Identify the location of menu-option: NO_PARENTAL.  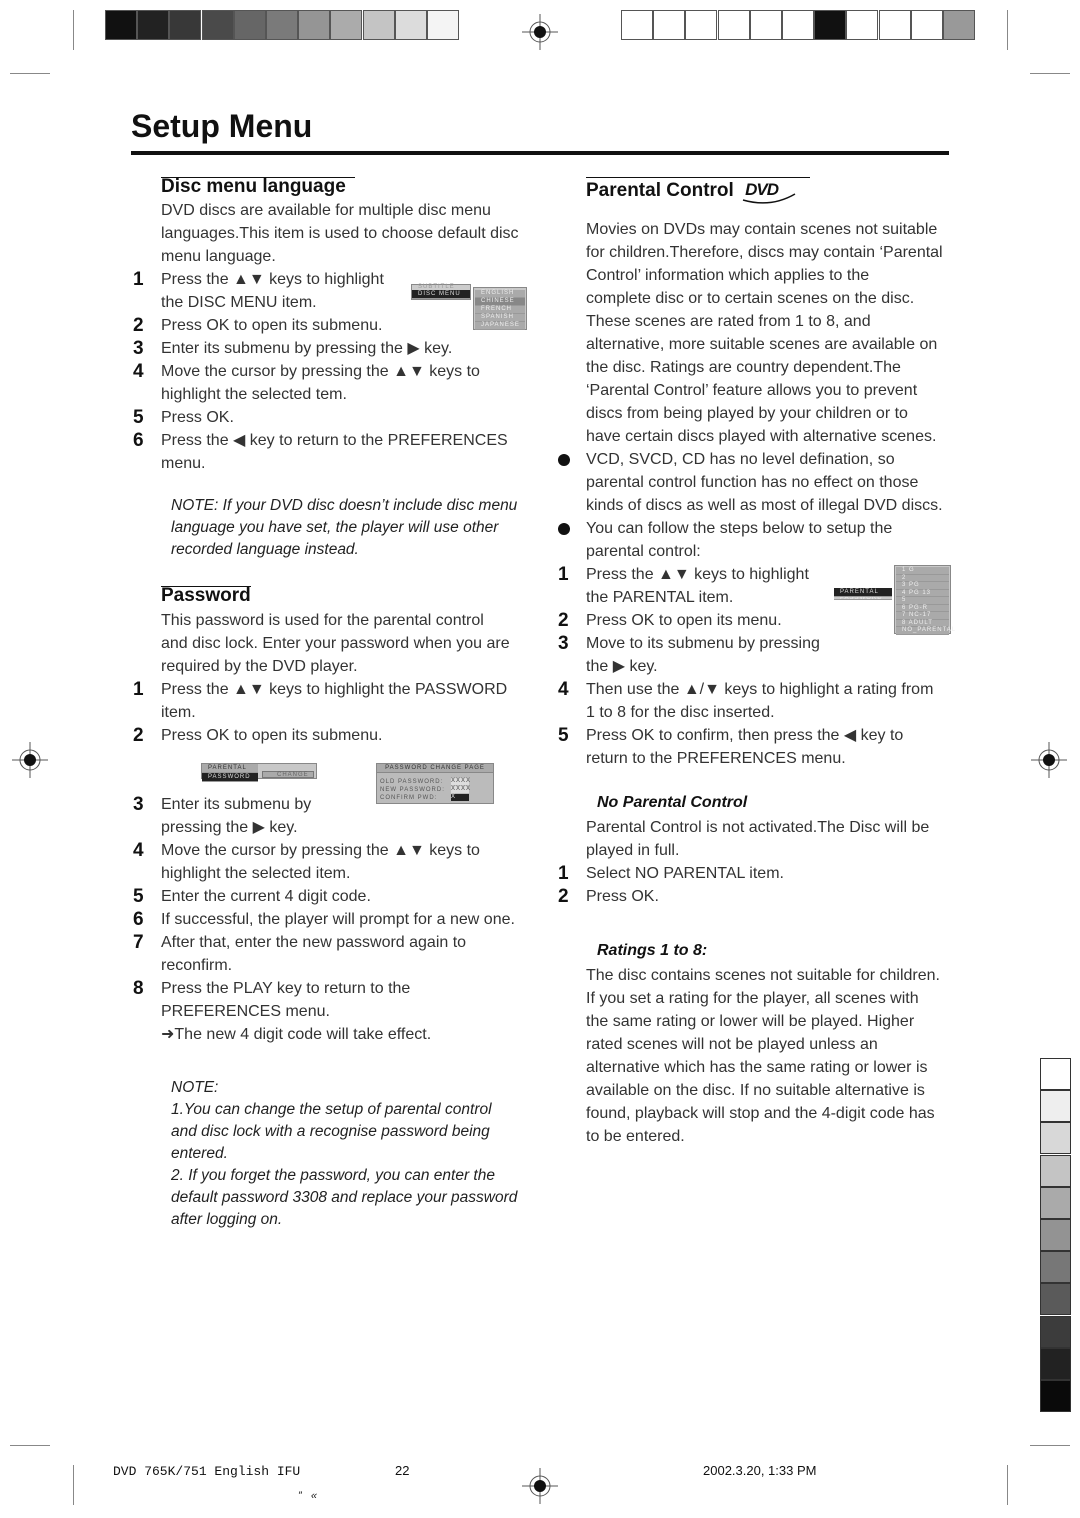
(925, 631).